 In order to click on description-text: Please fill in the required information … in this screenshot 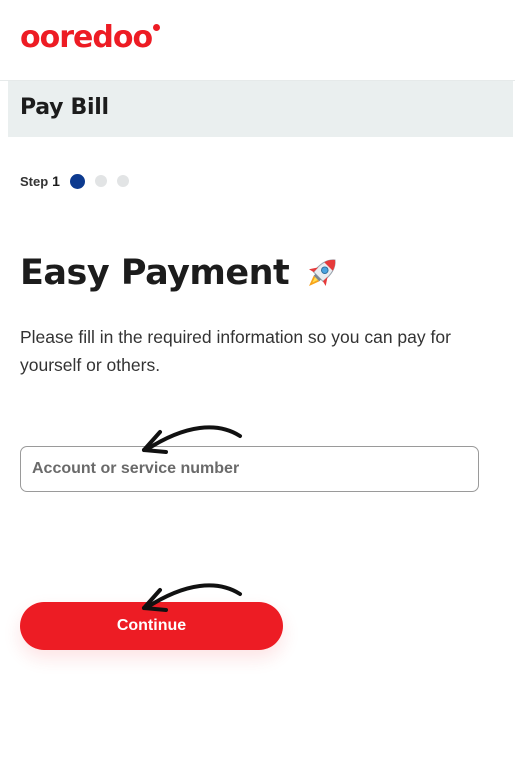, I will do `click(235, 351)`.